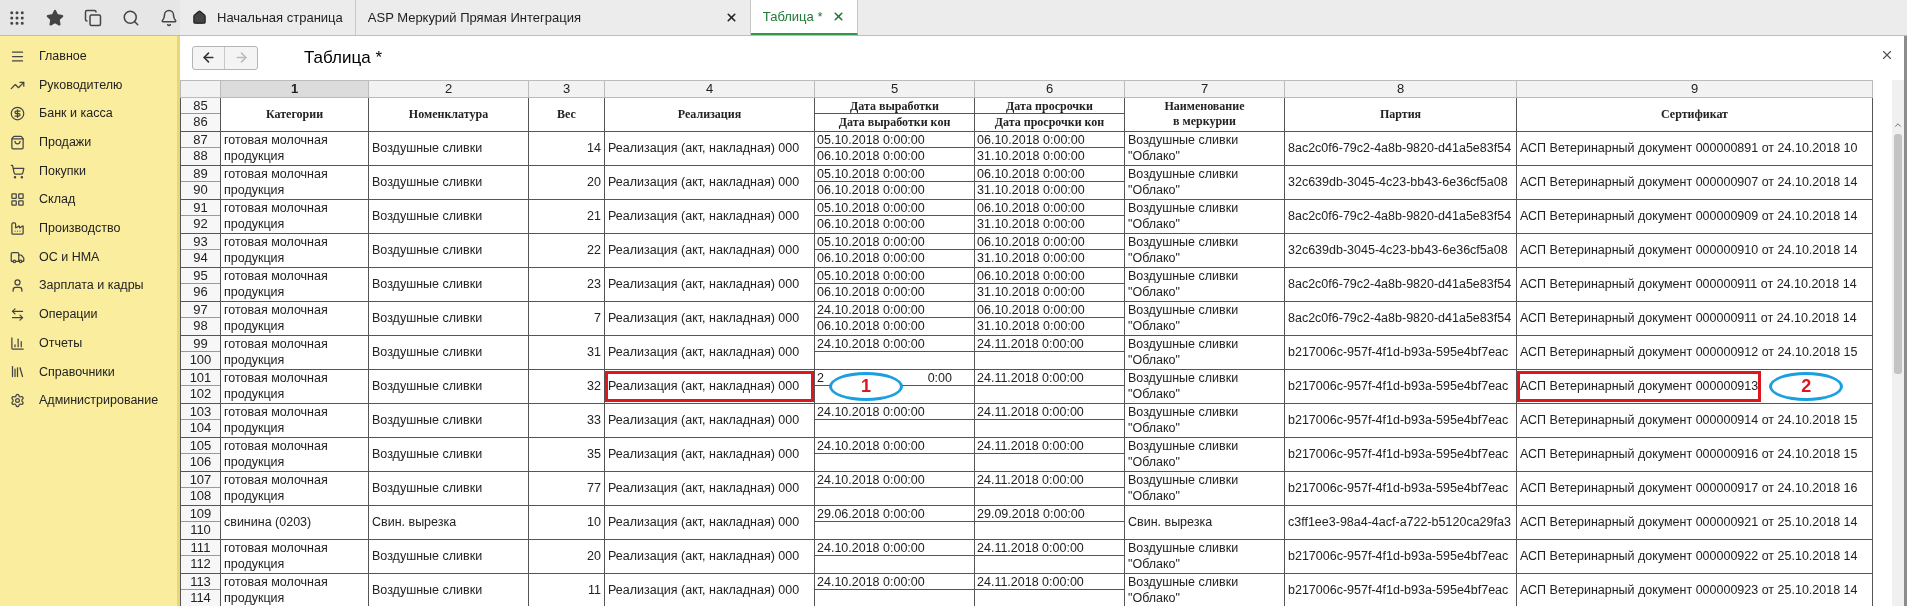 The width and height of the screenshot is (1907, 606). What do you see at coordinates (88, 171) in the screenshot?
I see `sidebar-item: Покупки` at bounding box center [88, 171].